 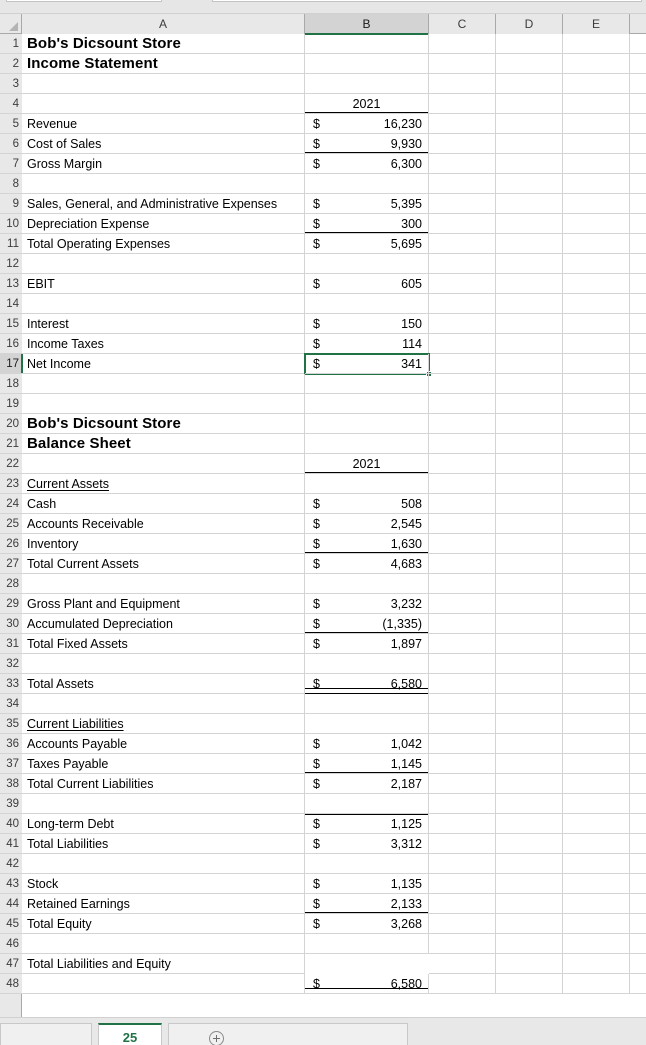 What do you see at coordinates (529, 924) in the screenshot?
I see `cell-d45` at bounding box center [529, 924].